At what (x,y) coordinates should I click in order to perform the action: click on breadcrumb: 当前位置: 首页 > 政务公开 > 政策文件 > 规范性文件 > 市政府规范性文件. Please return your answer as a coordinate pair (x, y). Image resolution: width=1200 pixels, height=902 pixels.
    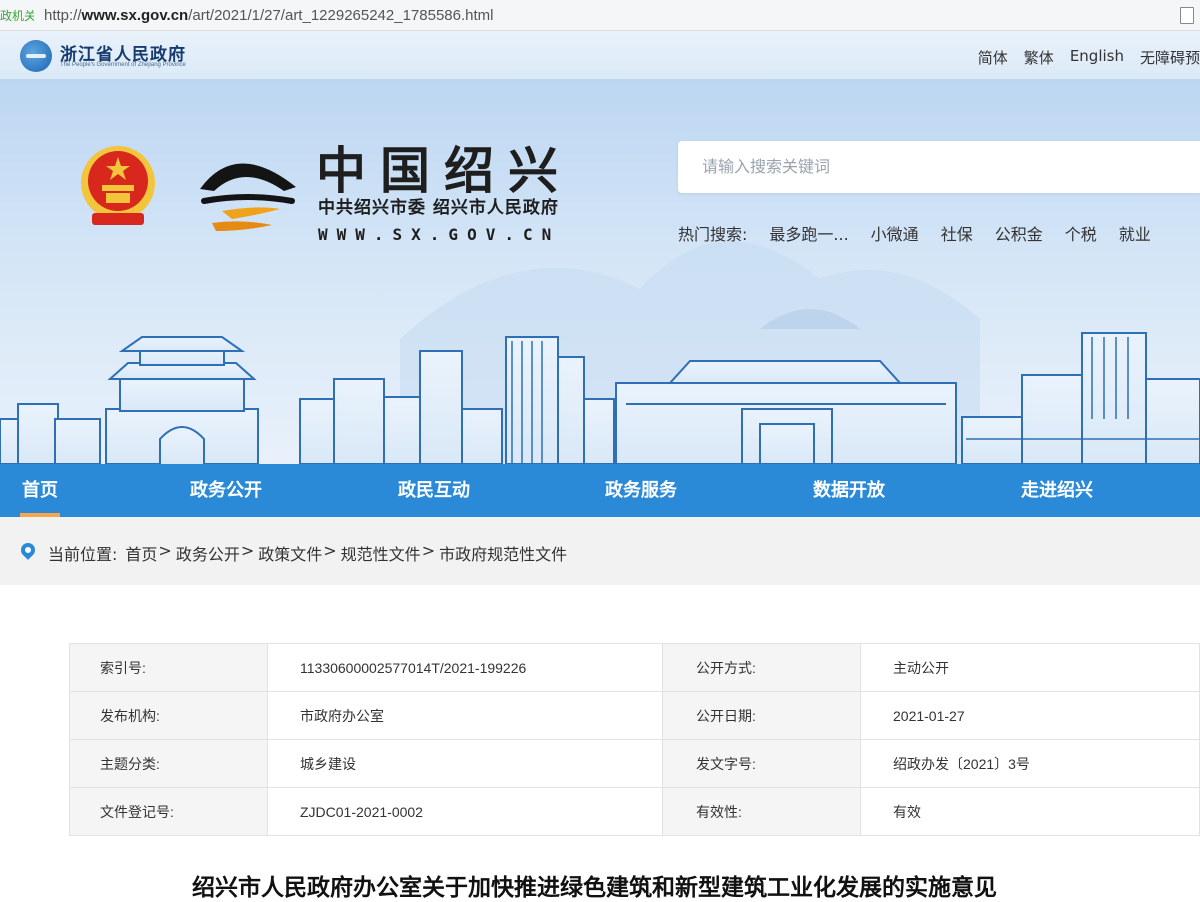
    Looking at the image, I should click on (307, 553).